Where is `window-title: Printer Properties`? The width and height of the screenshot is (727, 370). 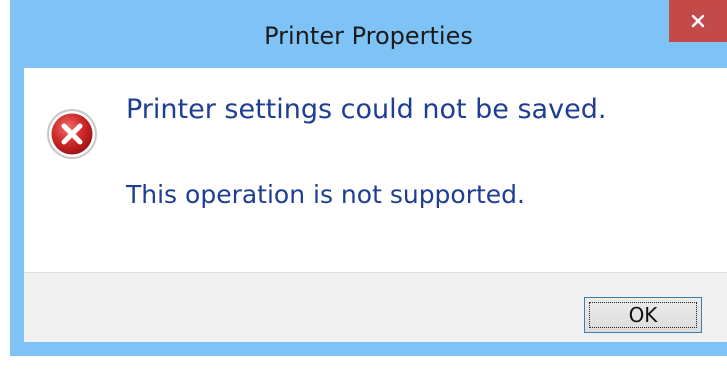
window-title: Printer Properties is located at coordinates (368, 36).